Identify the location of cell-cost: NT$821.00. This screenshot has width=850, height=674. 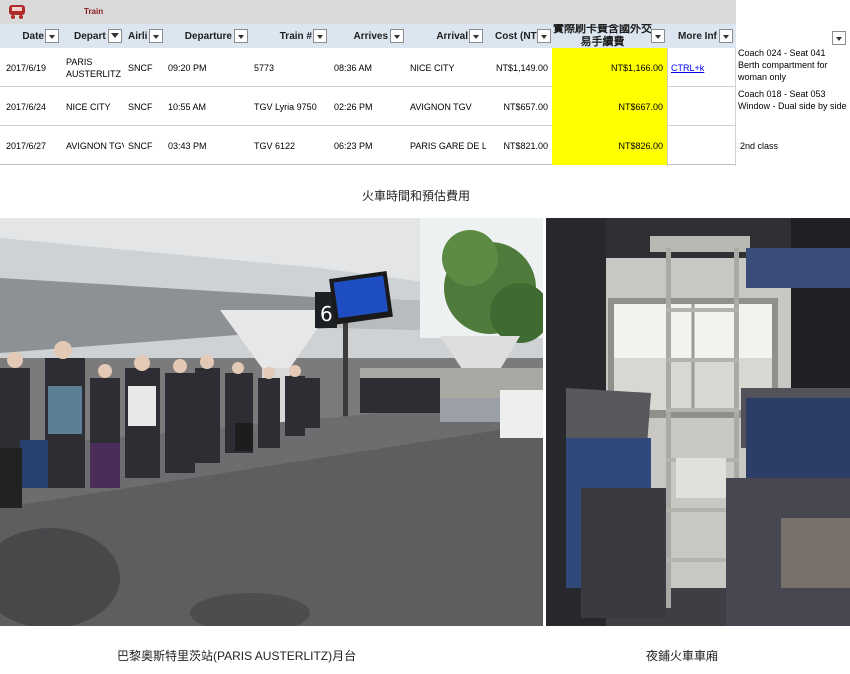
(525, 145).